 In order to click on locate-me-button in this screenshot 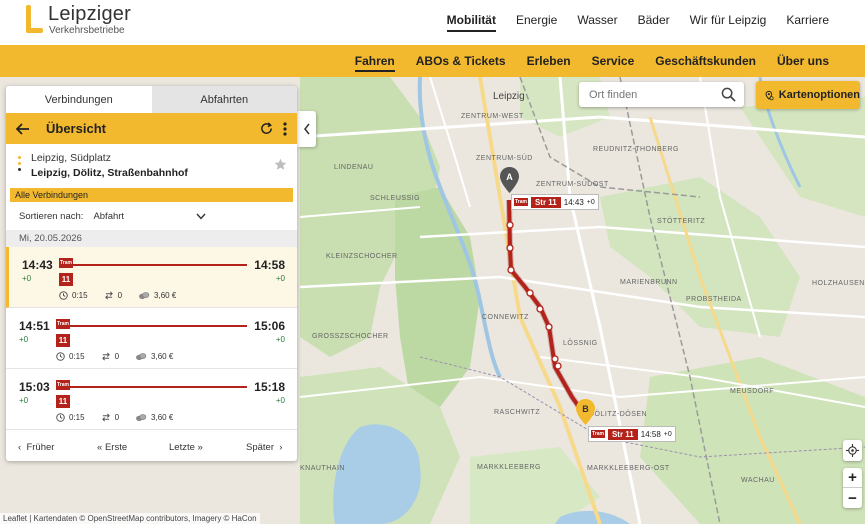, I will do `click(852, 450)`.